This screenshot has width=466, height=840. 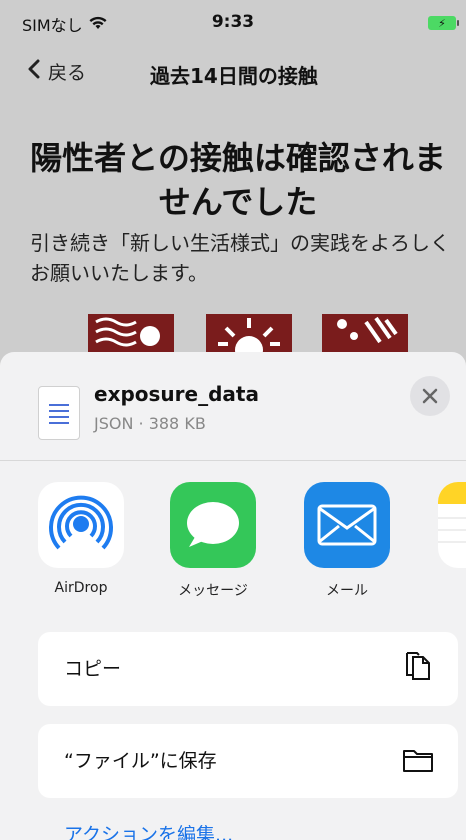 I want to click on folder-icon, so click(x=418, y=760).